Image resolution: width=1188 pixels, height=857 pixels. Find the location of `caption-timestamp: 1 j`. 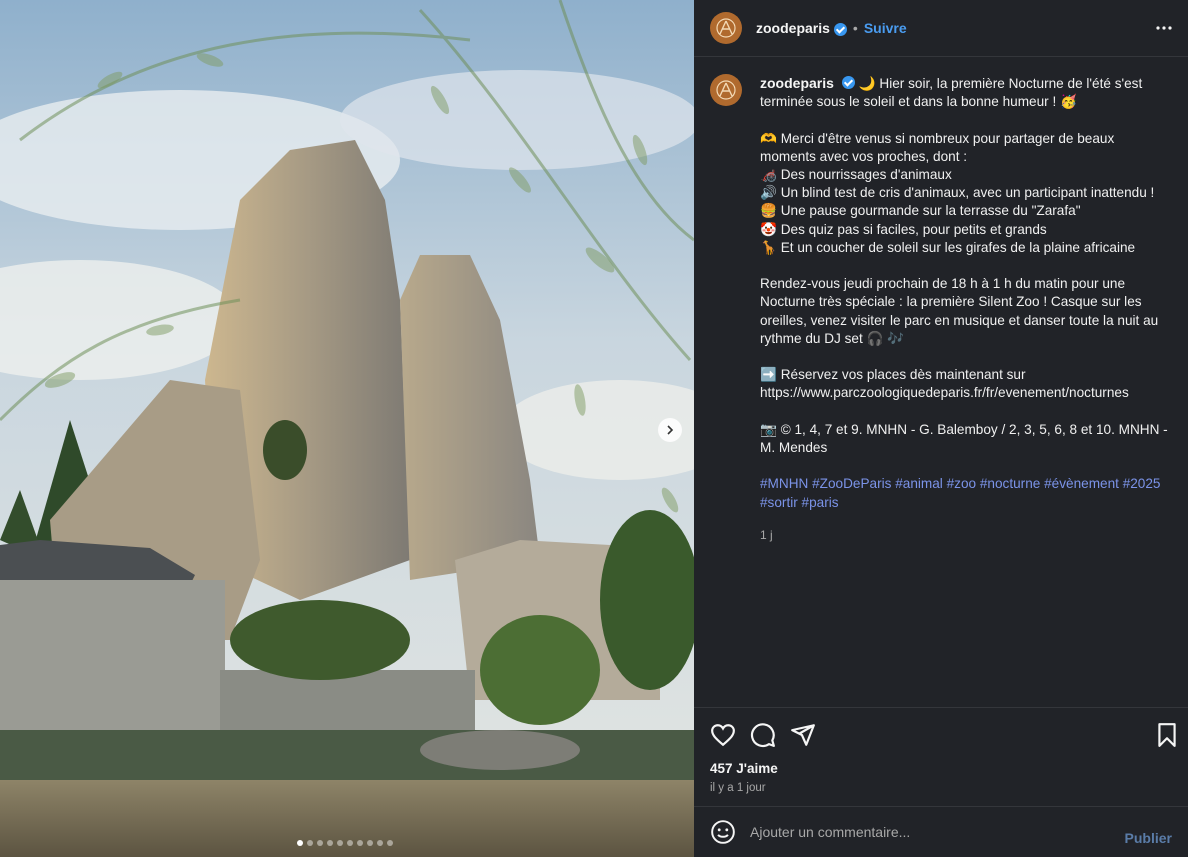

caption-timestamp: 1 j is located at coordinates (766, 534).